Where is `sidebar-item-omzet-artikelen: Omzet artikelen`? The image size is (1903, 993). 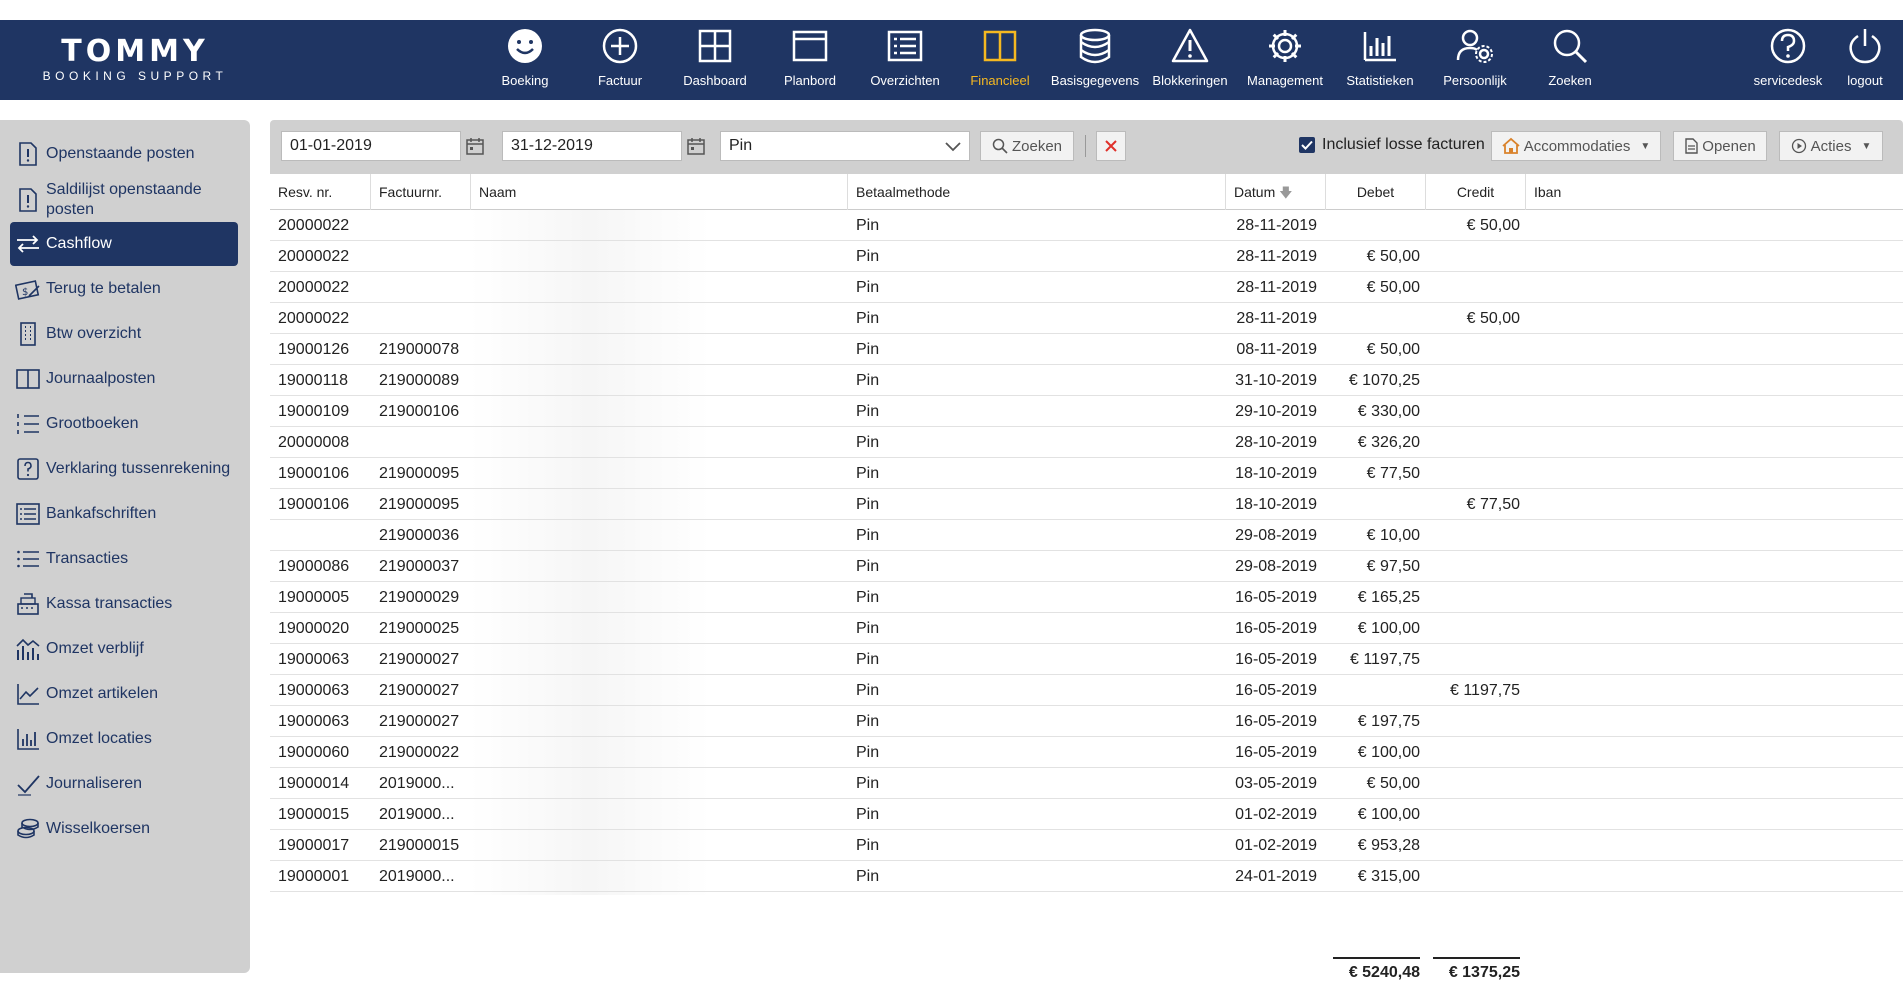 sidebar-item-omzet-artikelen: Omzet artikelen is located at coordinates (124, 694).